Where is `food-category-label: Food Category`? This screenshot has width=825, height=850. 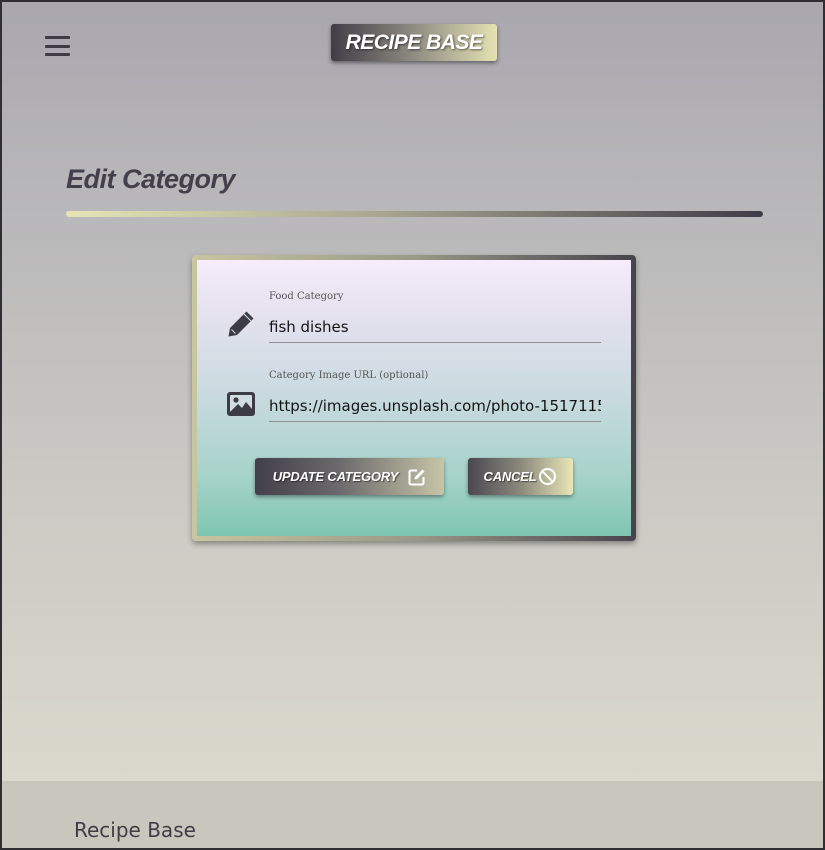 food-category-label: Food Category is located at coordinates (306, 296).